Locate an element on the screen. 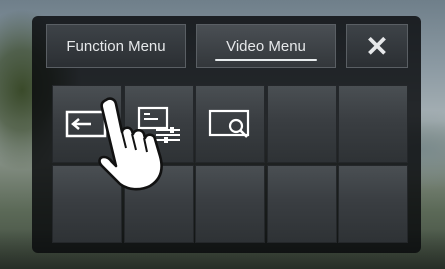 This screenshot has height=269, width=445. tab-function-menu-label: Function Menu is located at coordinates (116, 46).